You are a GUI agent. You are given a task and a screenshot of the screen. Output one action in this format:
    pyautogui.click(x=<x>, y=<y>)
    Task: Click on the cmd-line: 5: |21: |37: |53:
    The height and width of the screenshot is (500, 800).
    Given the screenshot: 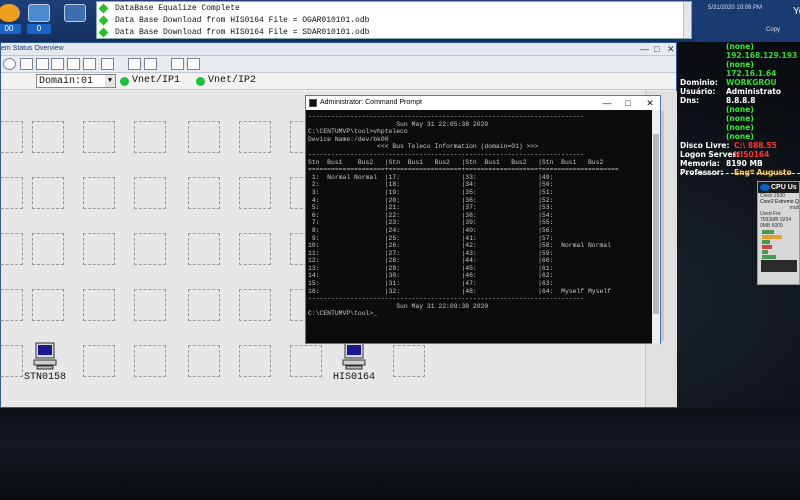 What is the action you would take?
    pyautogui.click(x=431, y=208)
    